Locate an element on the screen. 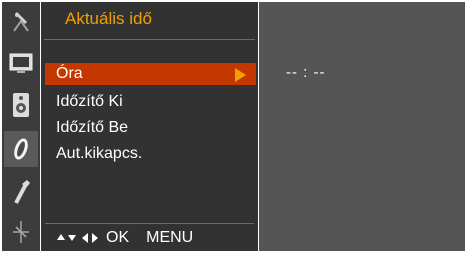 Image resolution: width=467 pixels, height=253 pixels. sidebar is located at coordinates (21, 126).